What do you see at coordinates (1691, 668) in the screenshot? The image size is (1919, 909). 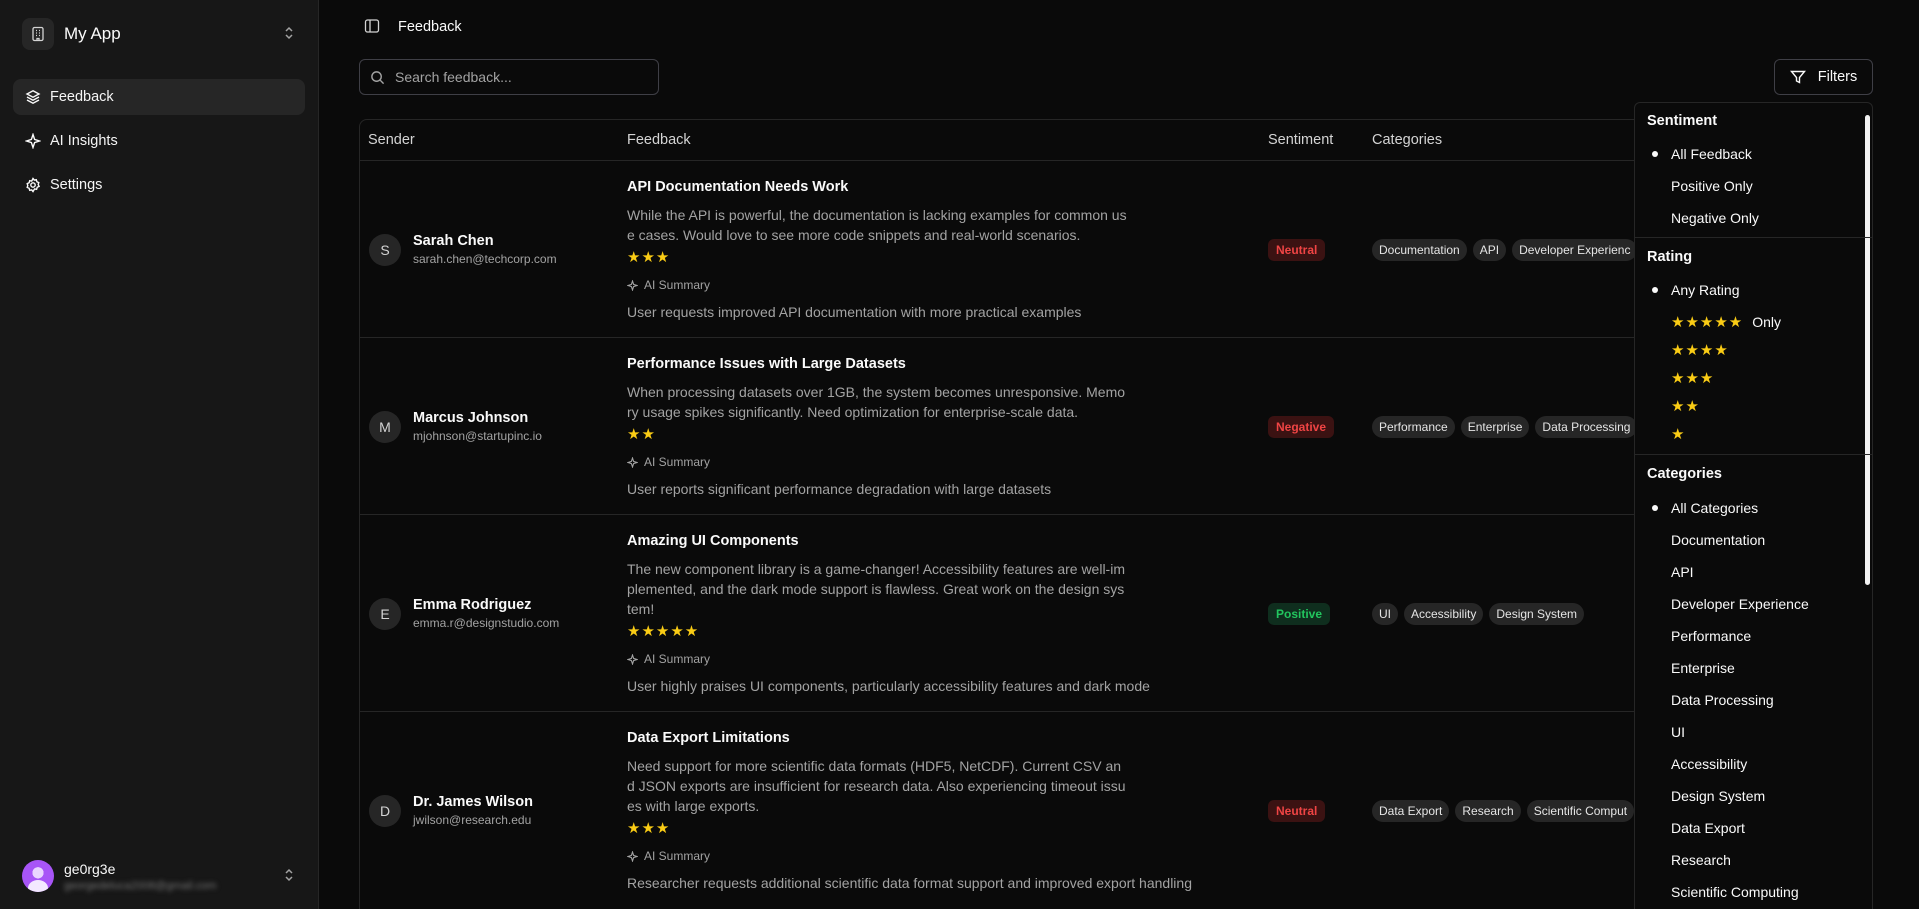 I see `option-category-enterprise: Enterprise` at bounding box center [1691, 668].